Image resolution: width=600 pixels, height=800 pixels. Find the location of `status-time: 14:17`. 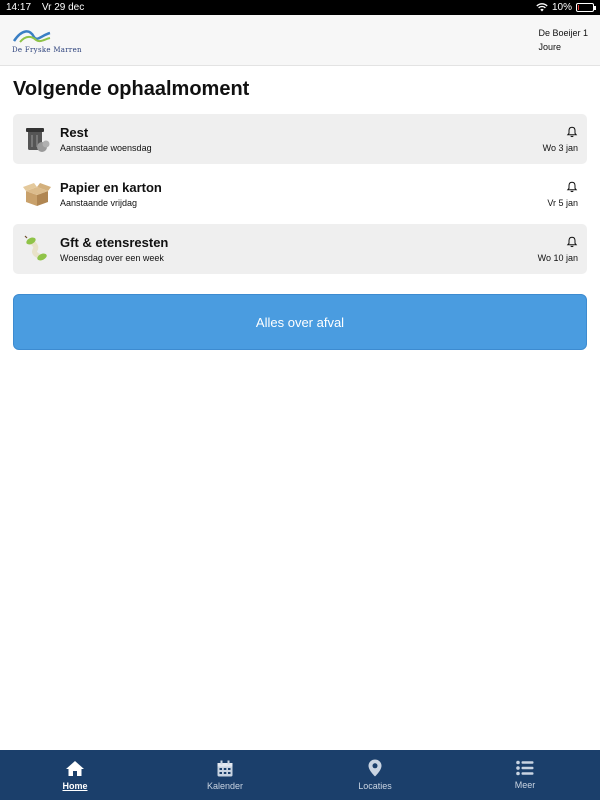

status-time: 14:17 is located at coordinates (19, 7).